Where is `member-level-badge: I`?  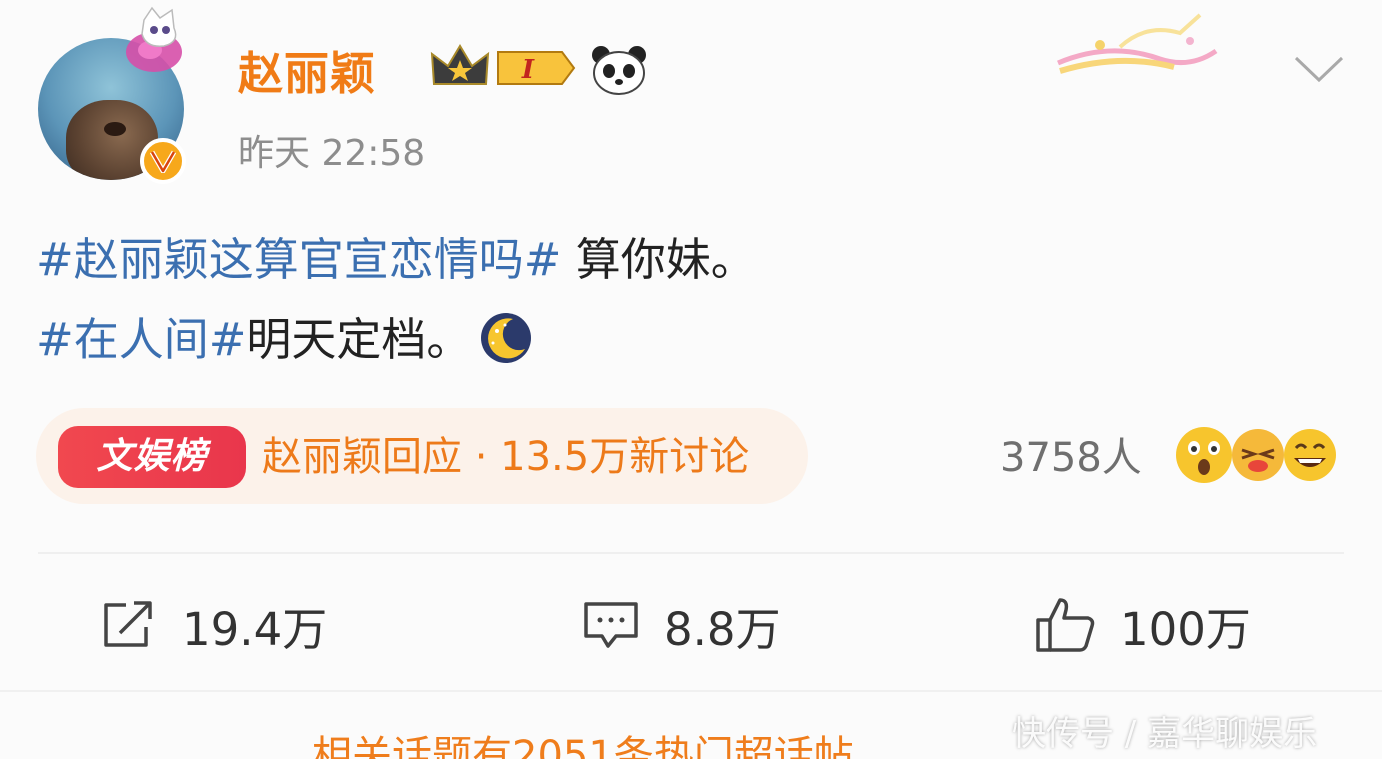 member-level-badge: I is located at coordinates (503, 68).